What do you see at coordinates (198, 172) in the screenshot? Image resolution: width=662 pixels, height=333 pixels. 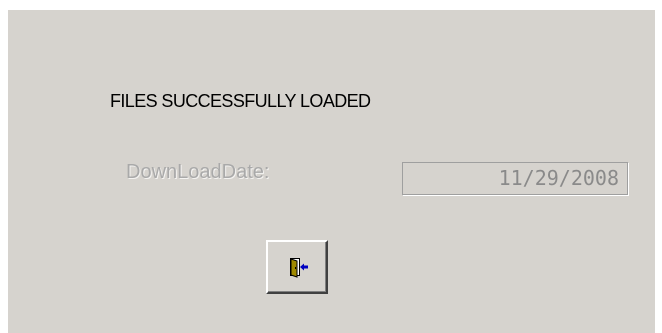 I see `download-date-label: DownLoadDate:` at bounding box center [198, 172].